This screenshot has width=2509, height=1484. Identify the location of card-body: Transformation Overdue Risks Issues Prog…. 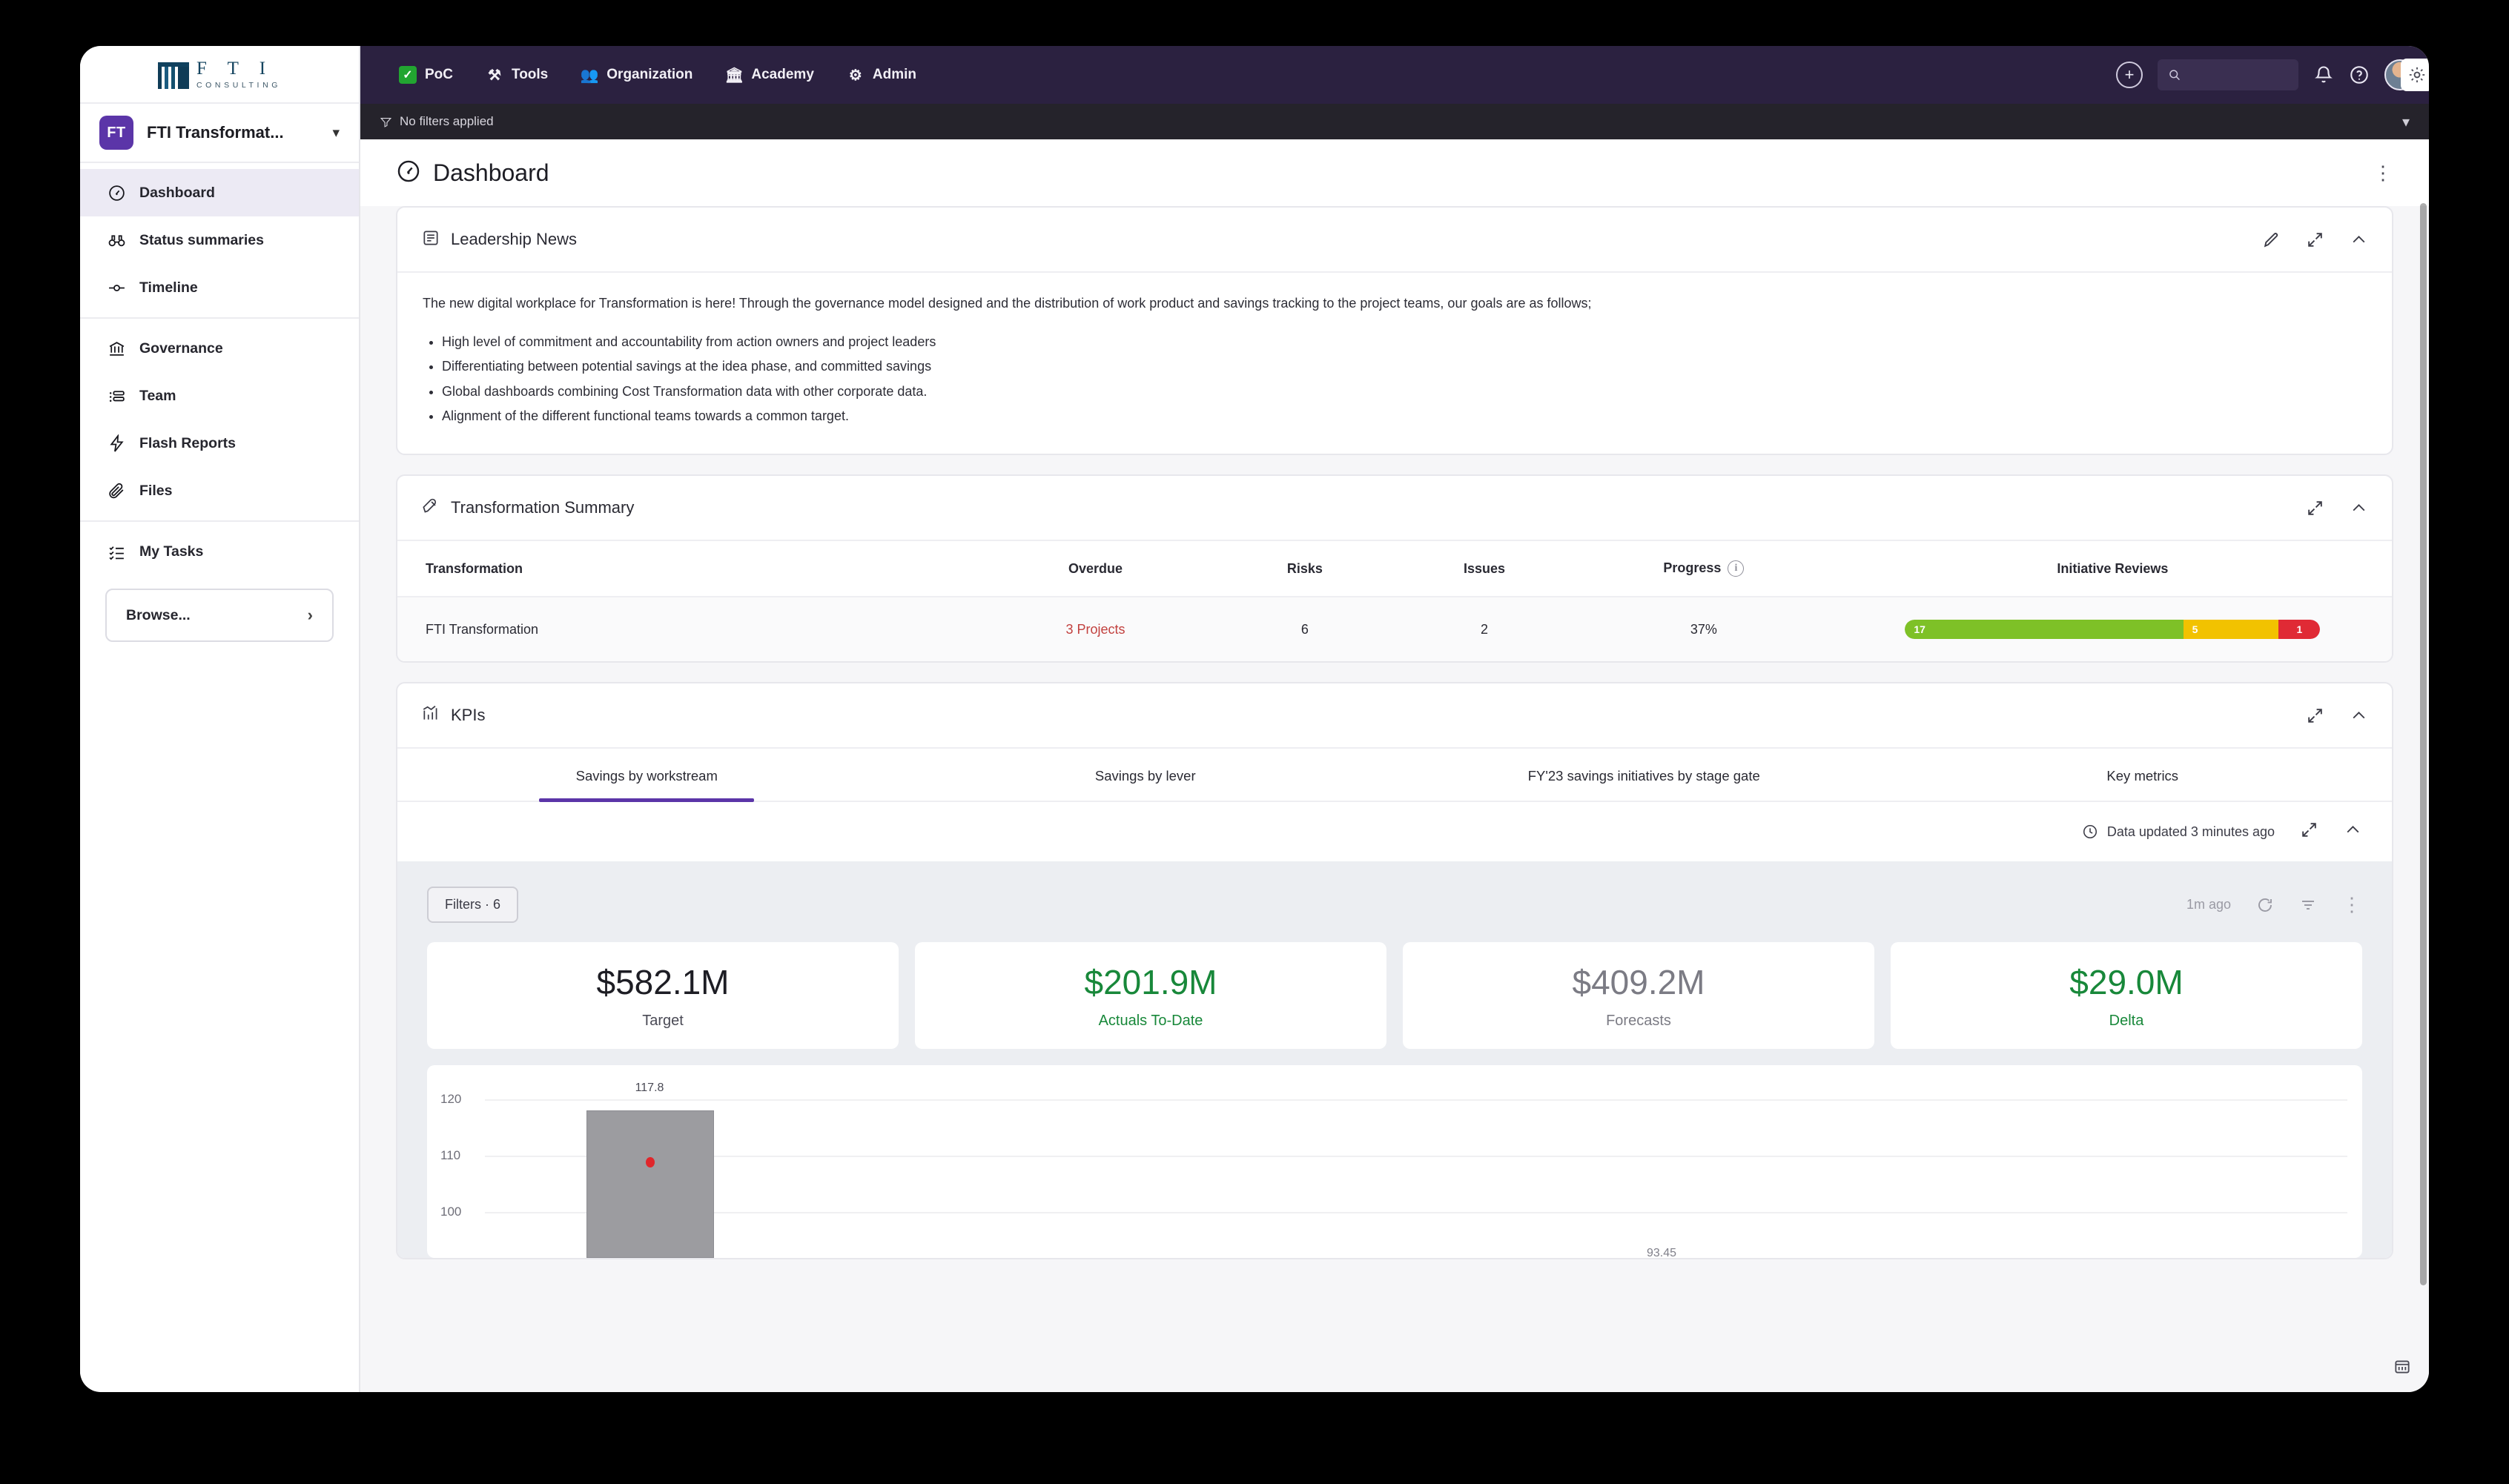
(1394, 601).